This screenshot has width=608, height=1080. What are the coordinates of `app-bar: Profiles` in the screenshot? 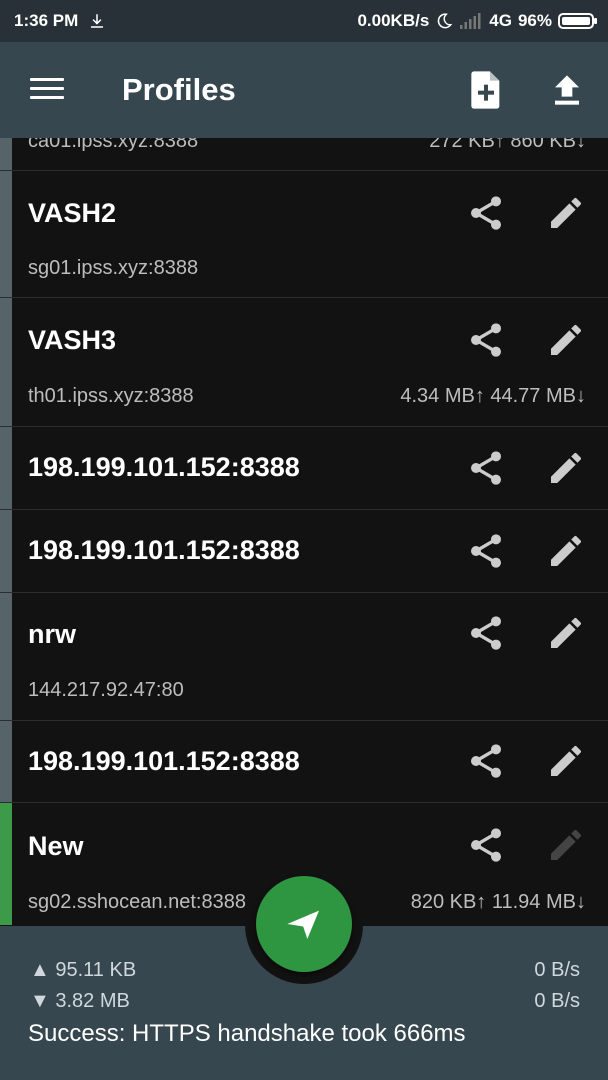 It's located at (304, 90).